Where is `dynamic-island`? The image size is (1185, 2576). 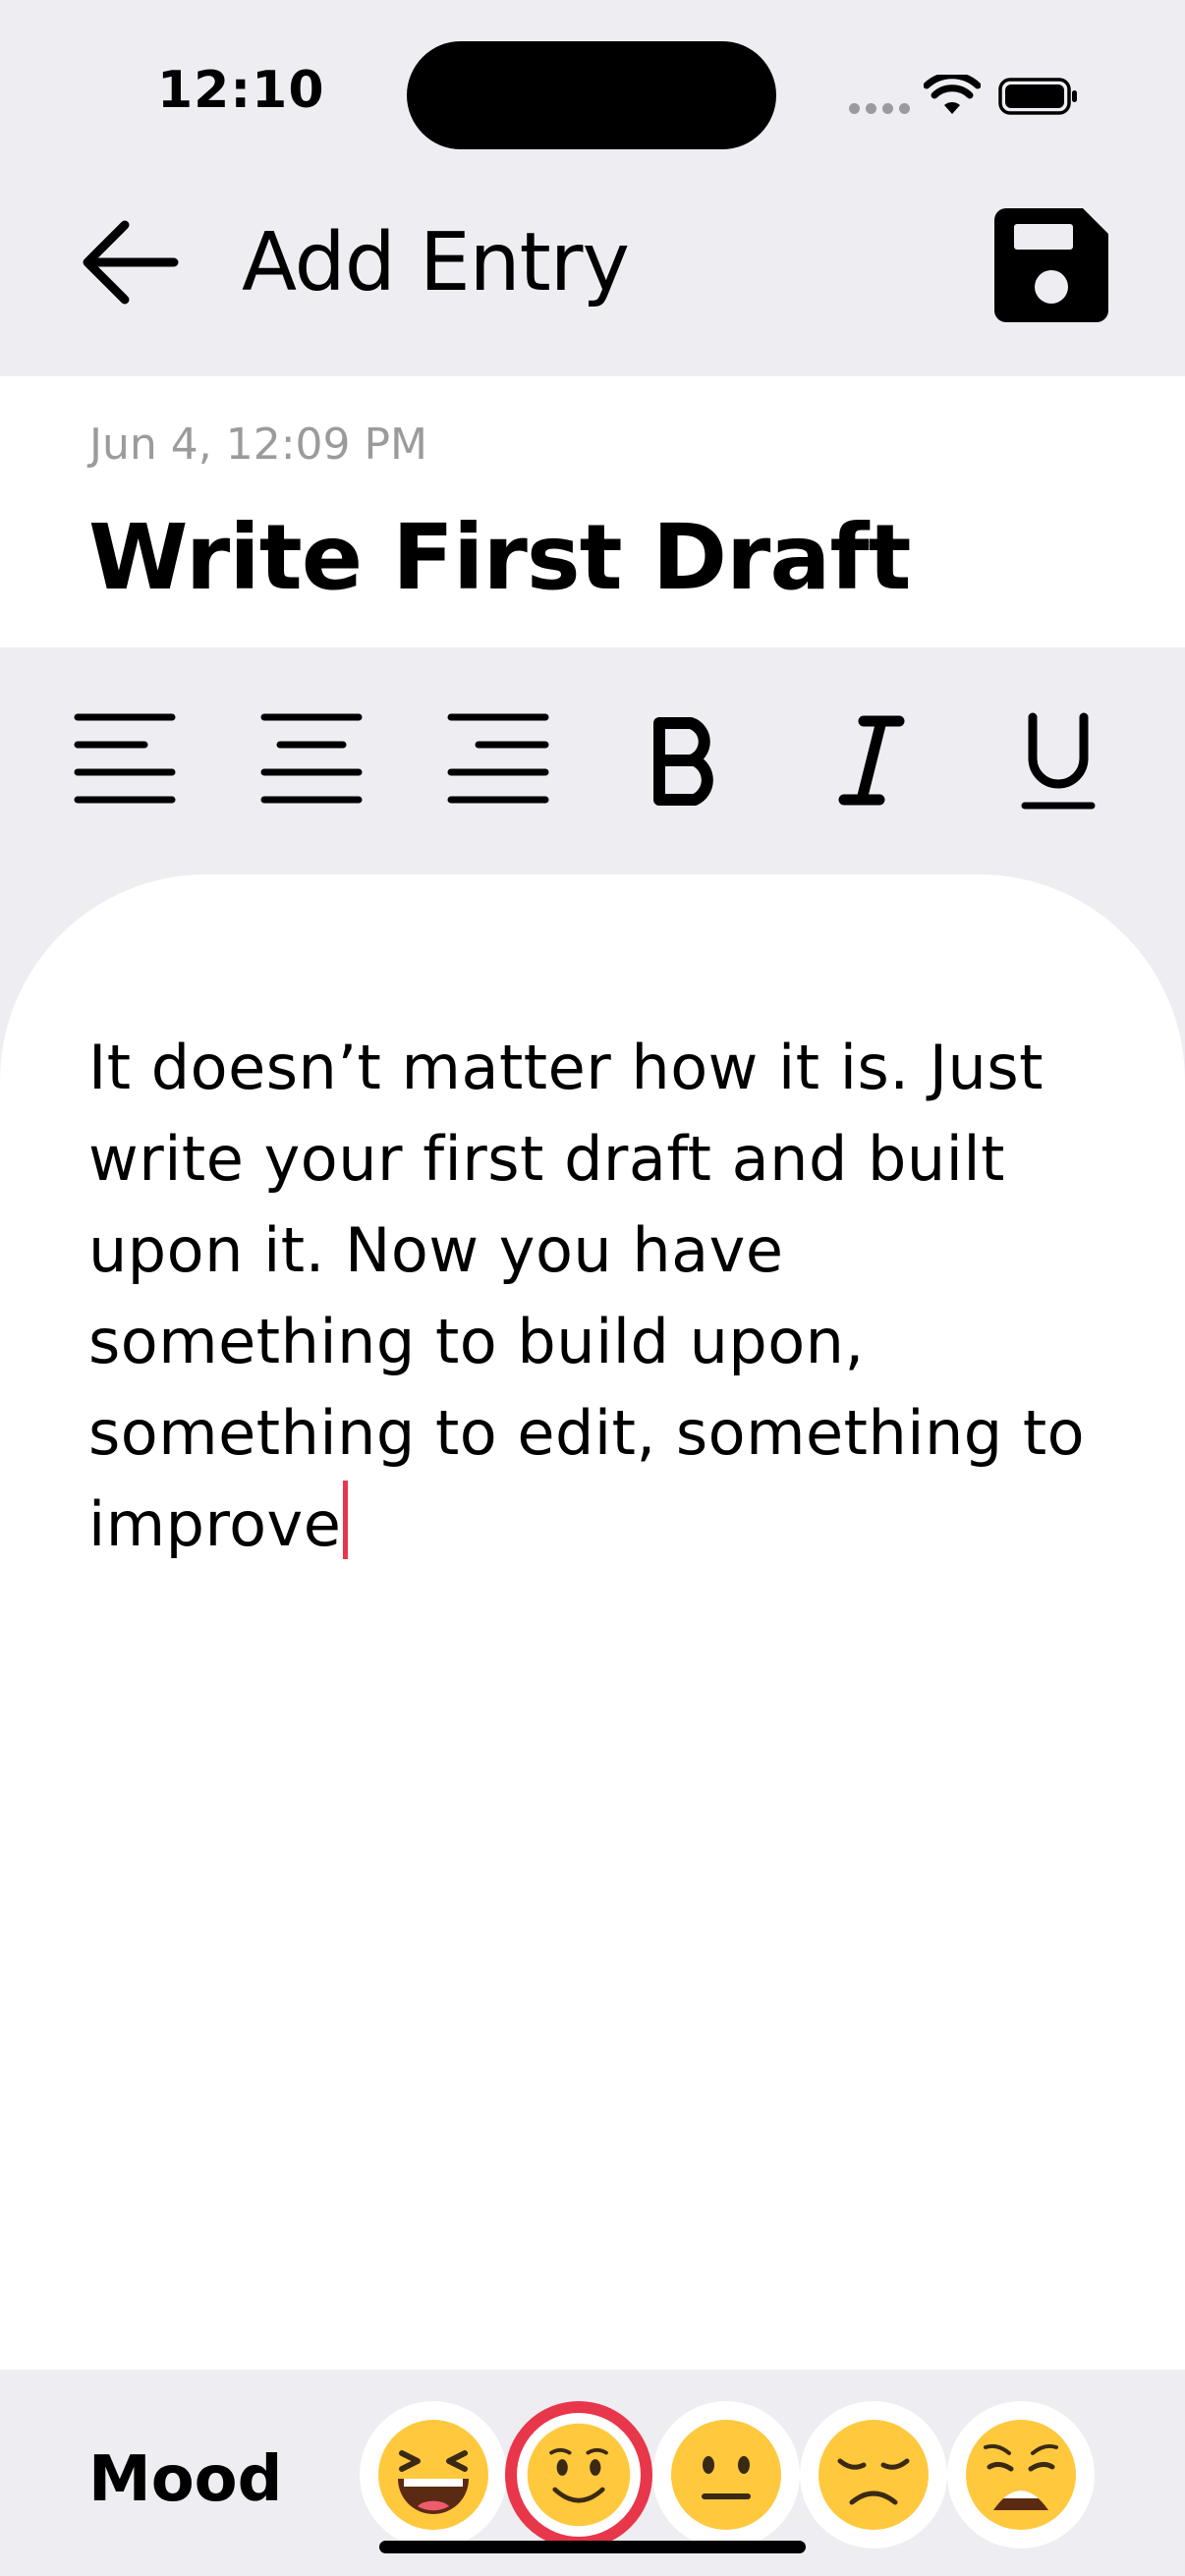
dynamic-island is located at coordinates (592, 95).